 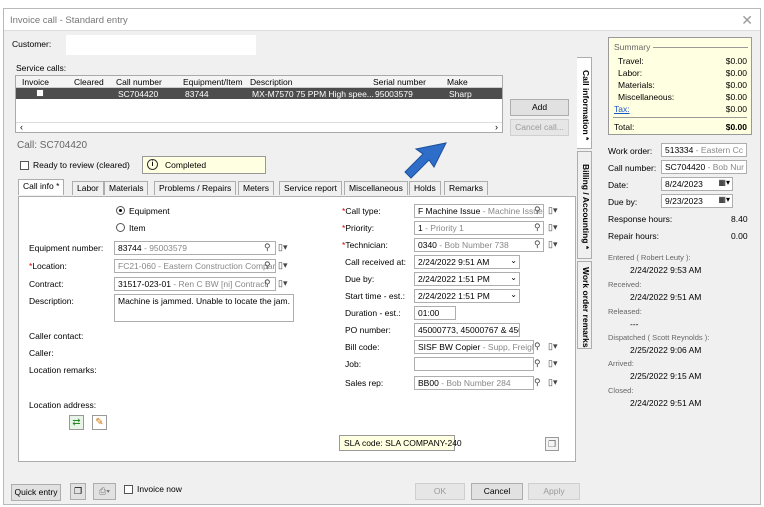 What do you see at coordinates (195, 188) in the screenshot?
I see `tab-problems-repairs: Problems / Repairs` at bounding box center [195, 188].